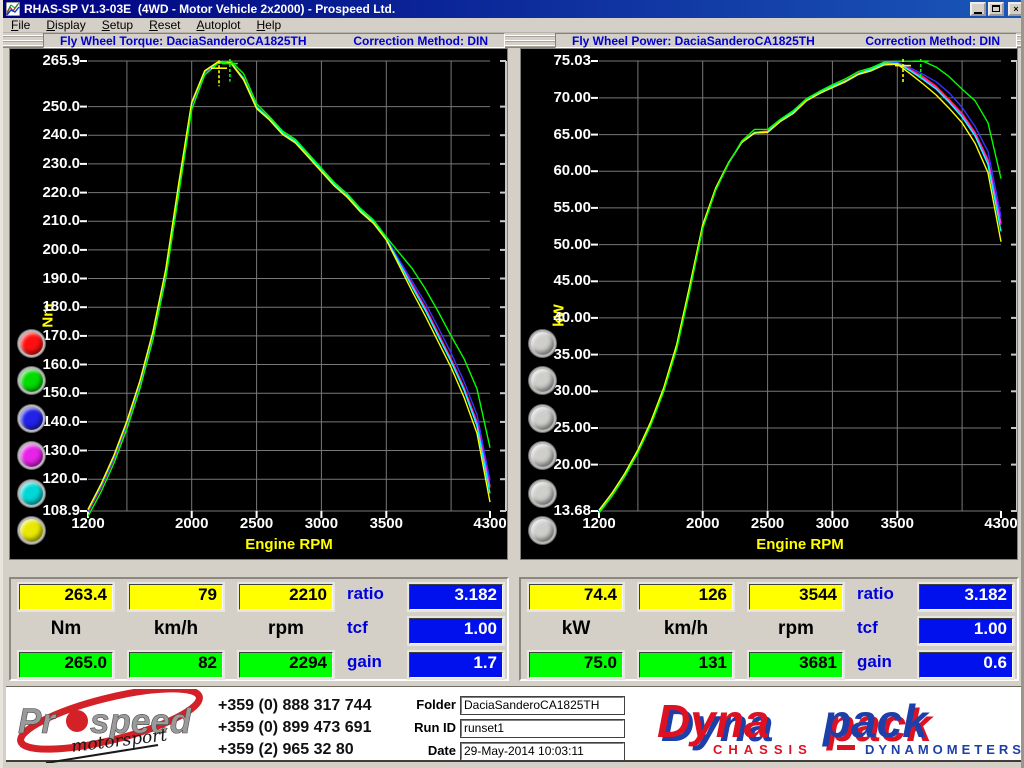  Describe the element at coordinates (420, 40) in the screenshot. I see `torque-correction-method: Correction Method: DIN` at that location.